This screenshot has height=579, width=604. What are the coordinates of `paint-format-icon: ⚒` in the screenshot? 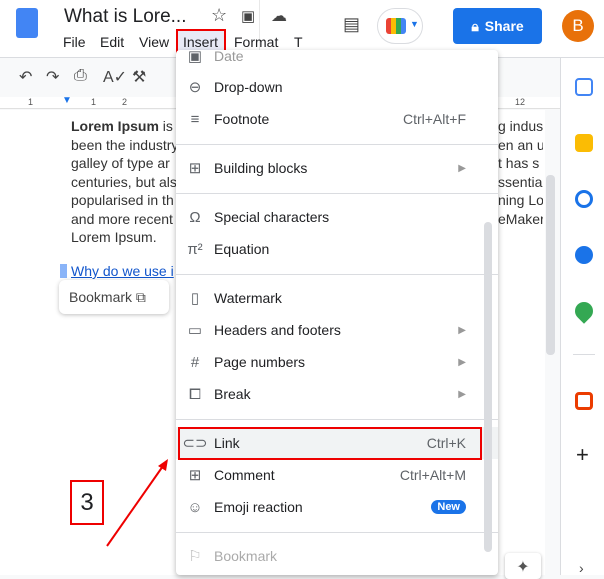 It's located at (139, 77).